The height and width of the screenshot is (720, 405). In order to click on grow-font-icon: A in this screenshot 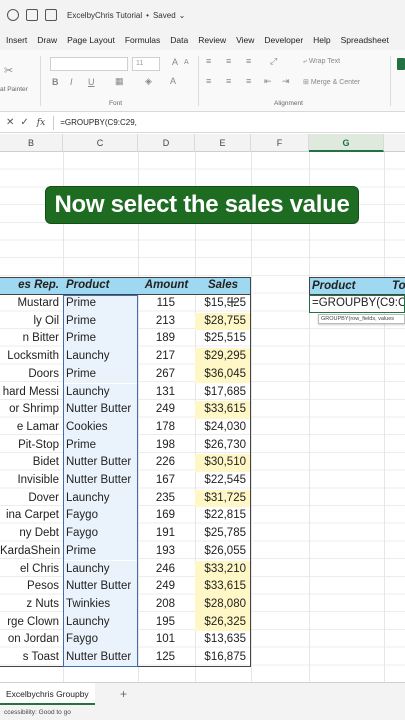, I will do `click(175, 62)`.